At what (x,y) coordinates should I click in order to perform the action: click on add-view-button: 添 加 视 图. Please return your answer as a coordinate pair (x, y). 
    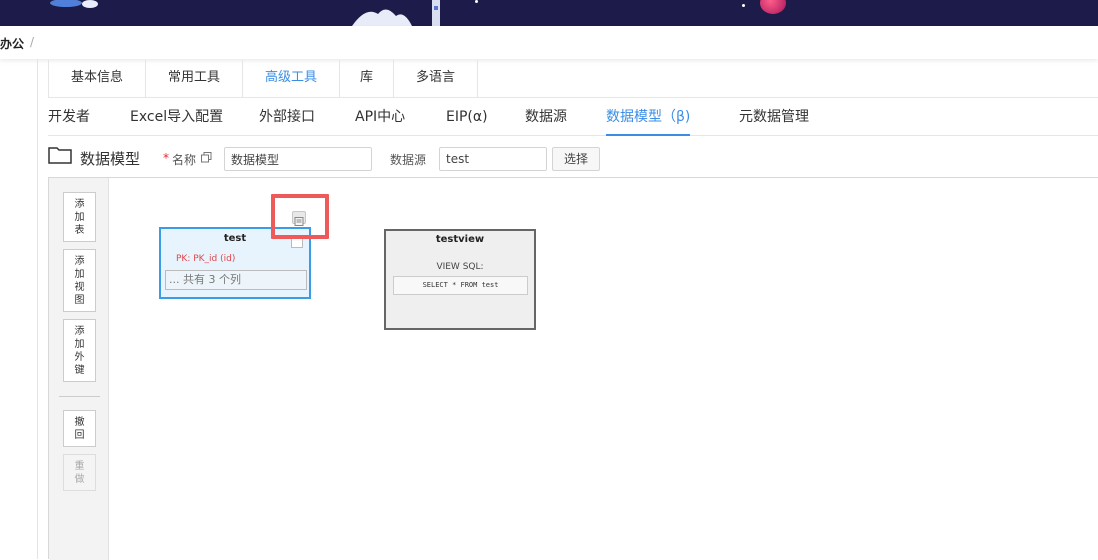
    Looking at the image, I should click on (79, 280).